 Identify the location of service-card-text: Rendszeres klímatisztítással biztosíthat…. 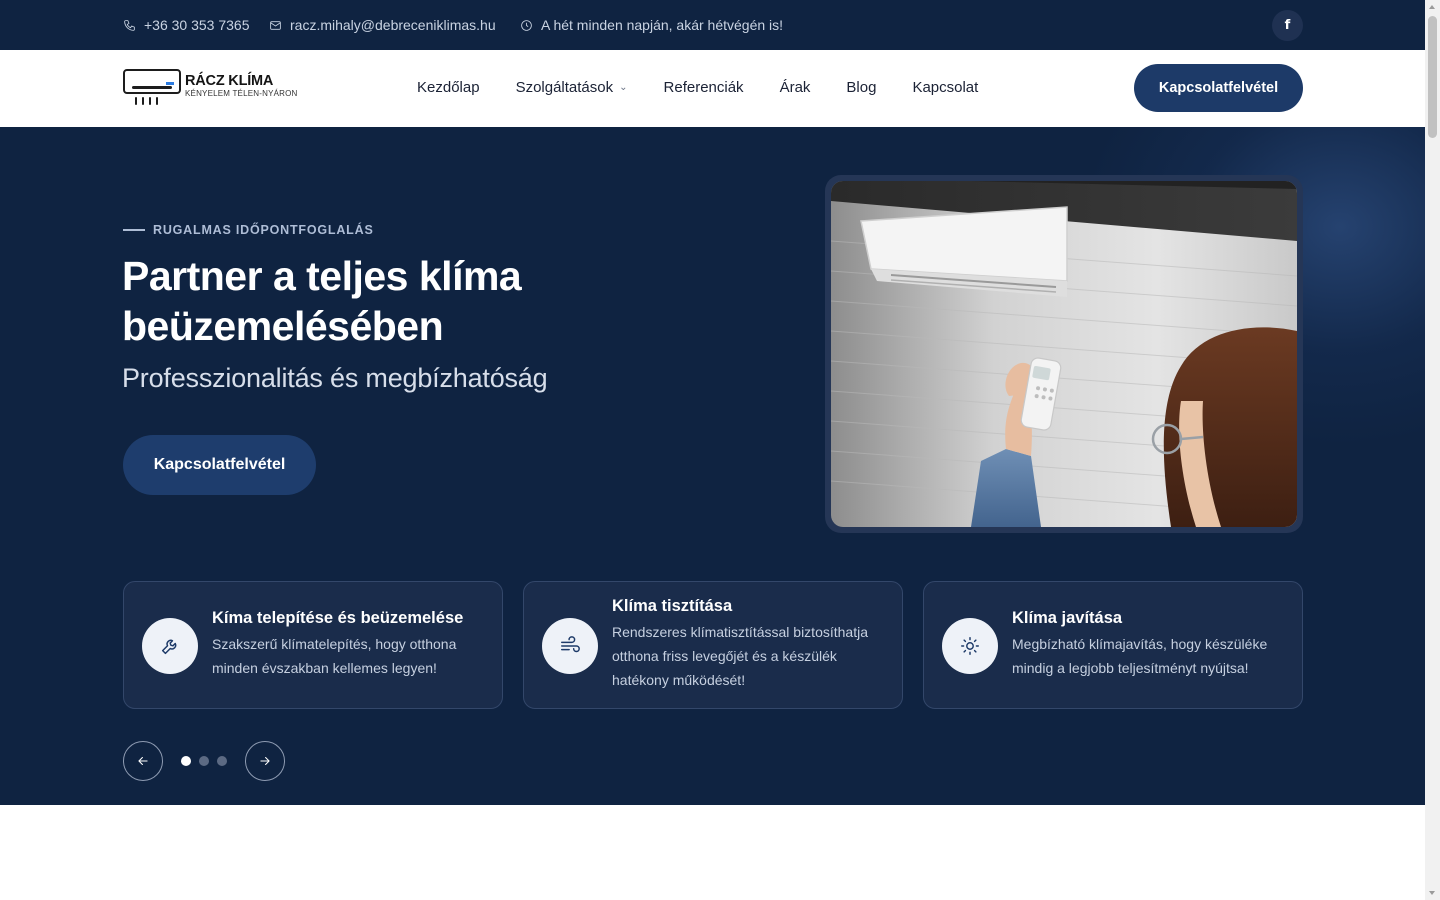
(740, 656).